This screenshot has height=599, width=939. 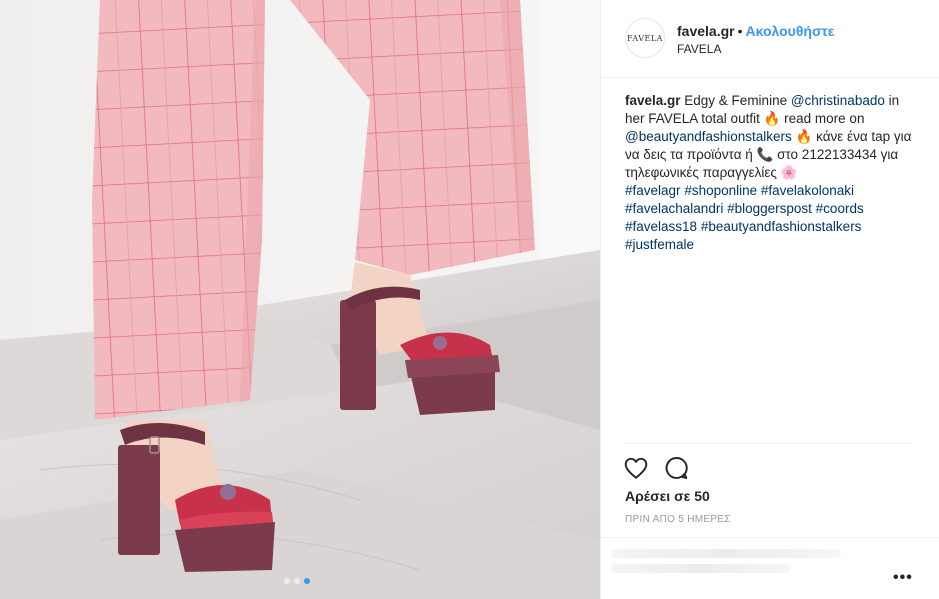 What do you see at coordinates (706, 31) in the screenshot?
I see `username-link: favela.gr` at bounding box center [706, 31].